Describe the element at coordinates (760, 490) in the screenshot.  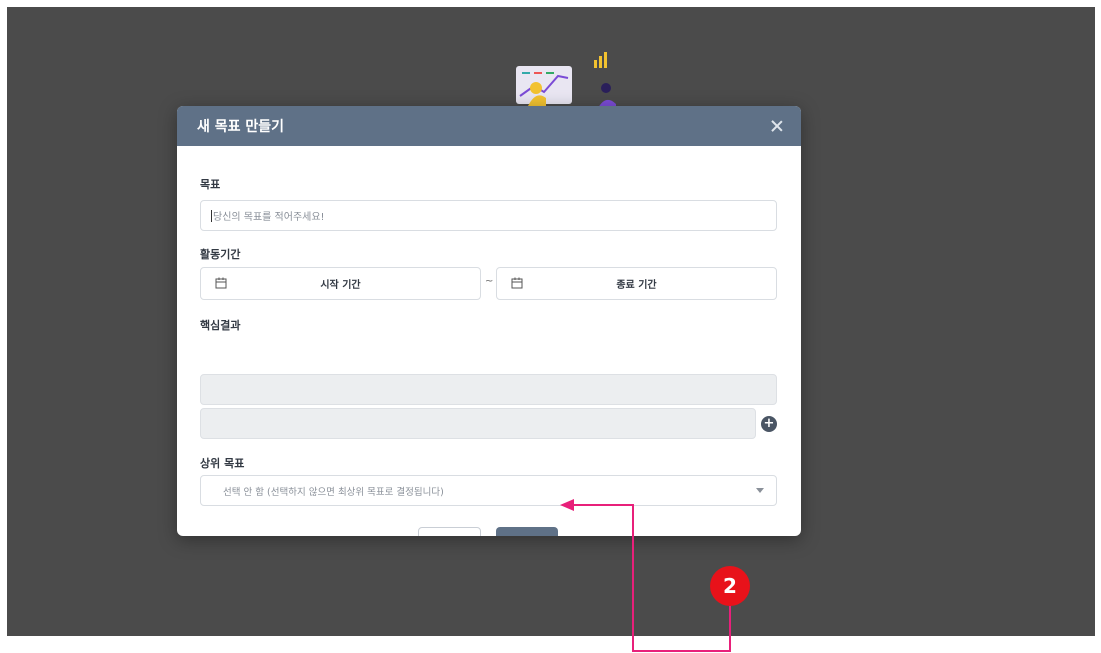
I see `dropdown-arrow-icon` at that location.